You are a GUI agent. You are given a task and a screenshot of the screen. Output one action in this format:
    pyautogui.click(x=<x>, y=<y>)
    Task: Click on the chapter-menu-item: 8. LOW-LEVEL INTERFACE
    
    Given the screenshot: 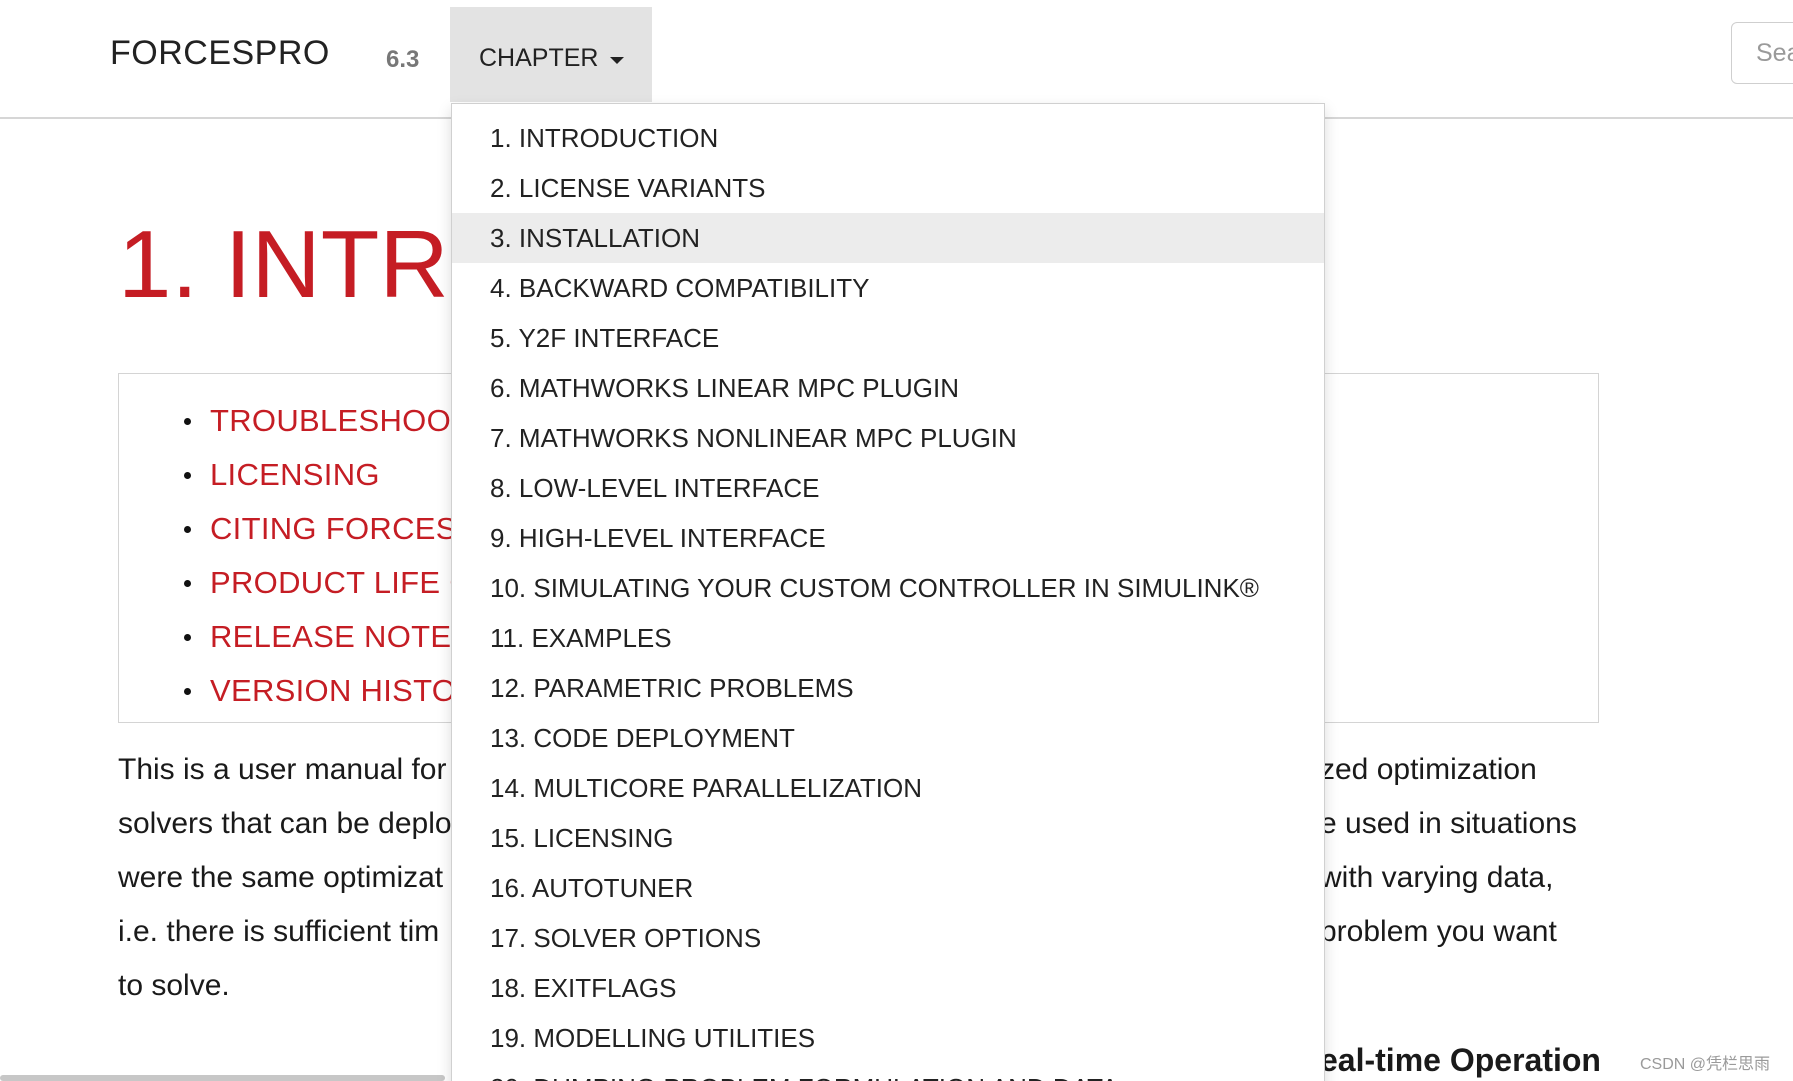 What is the action you would take?
    pyautogui.click(x=888, y=488)
    